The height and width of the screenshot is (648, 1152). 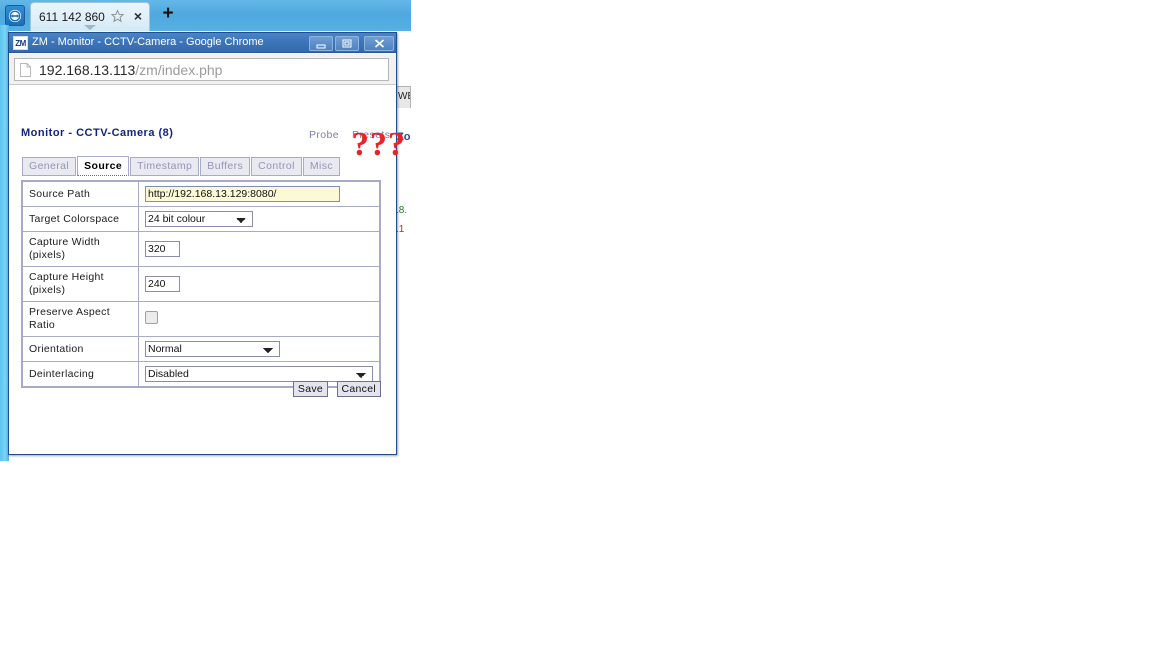 What do you see at coordinates (65, 242) in the screenshot?
I see `capture-width-label-line1: Capture Width` at bounding box center [65, 242].